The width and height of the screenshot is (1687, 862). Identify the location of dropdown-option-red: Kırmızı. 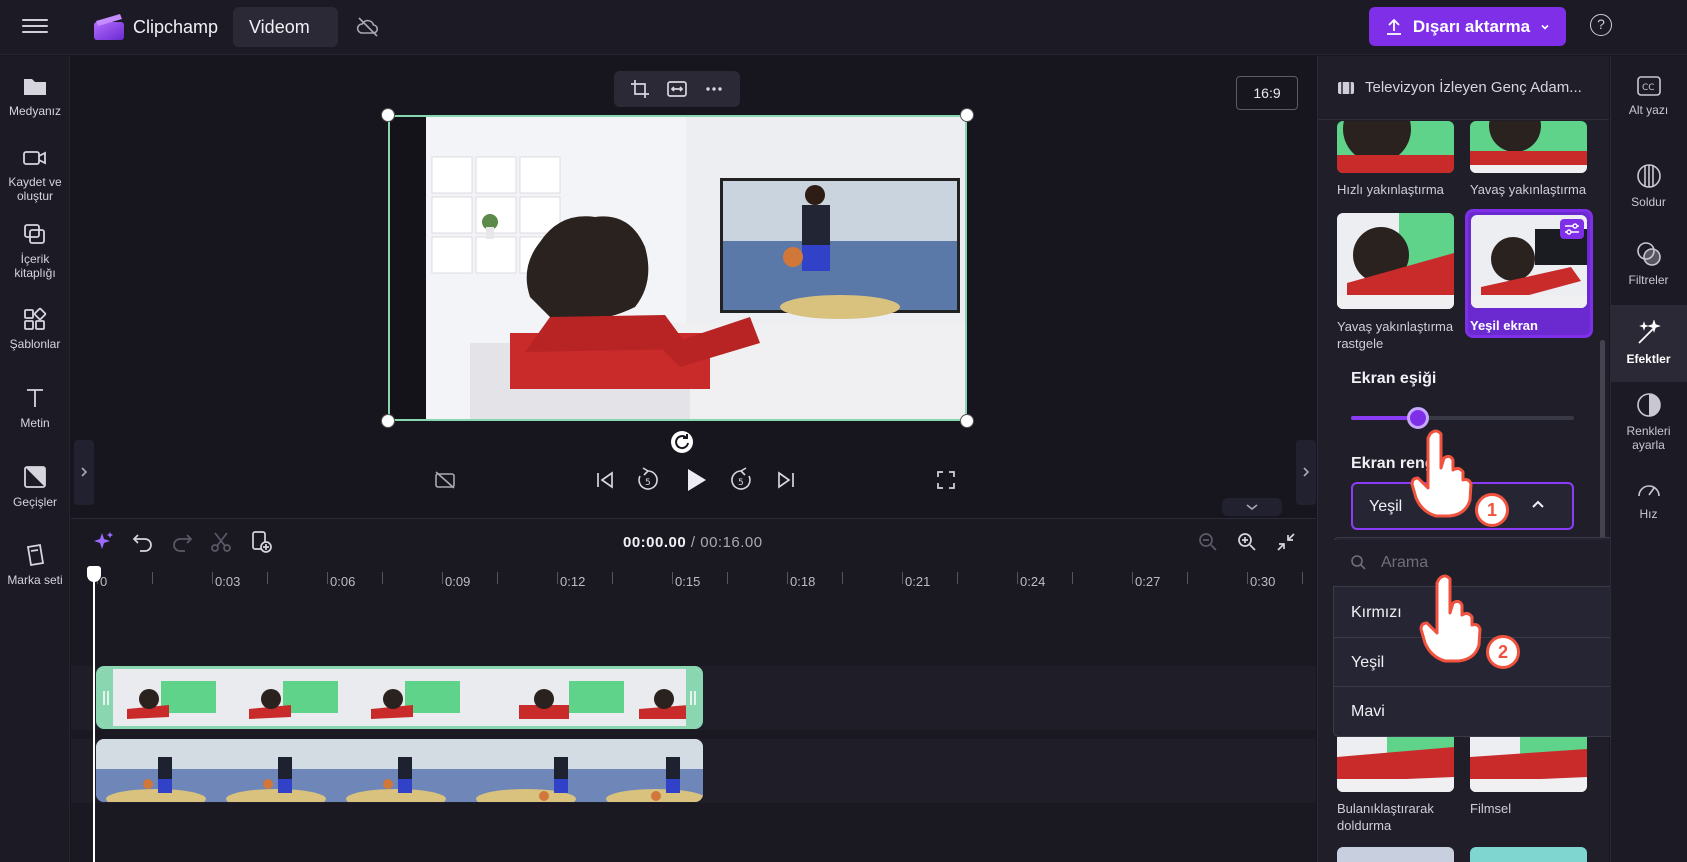
(1376, 613).